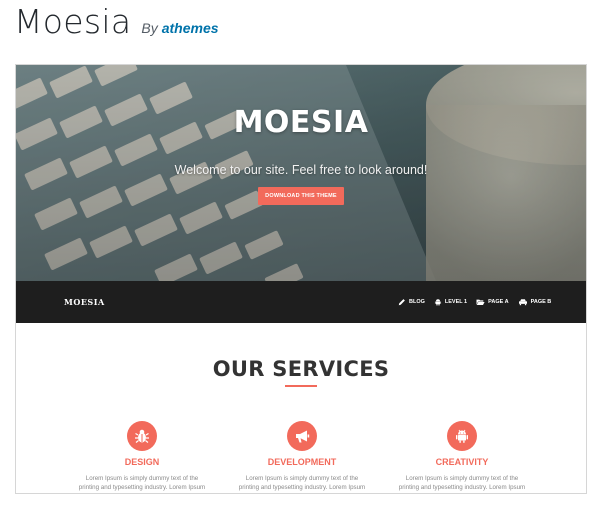 The width and height of the screenshot is (600, 525). I want to click on nav-item-label: BLOG, so click(417, 302).